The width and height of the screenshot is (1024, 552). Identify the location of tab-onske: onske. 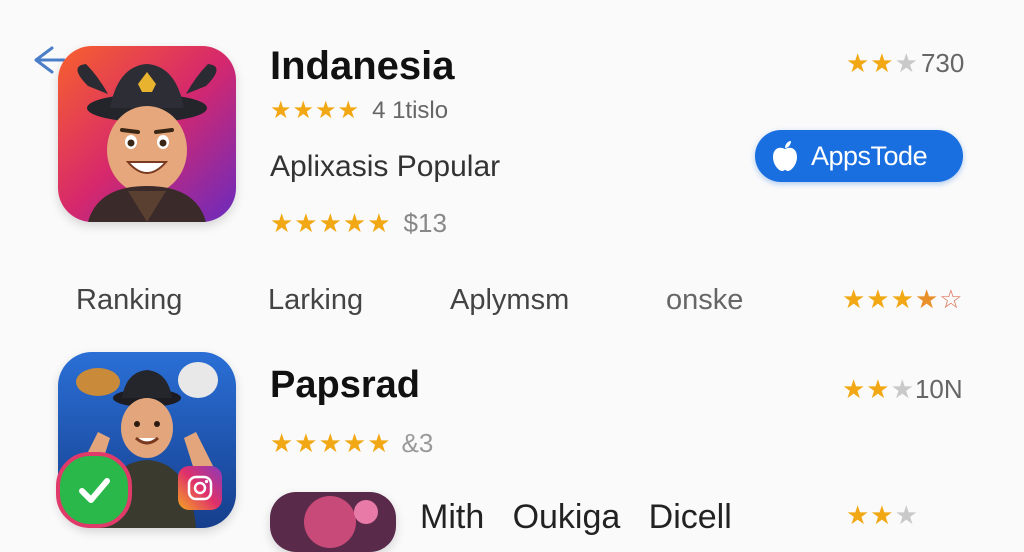
(704, 300).